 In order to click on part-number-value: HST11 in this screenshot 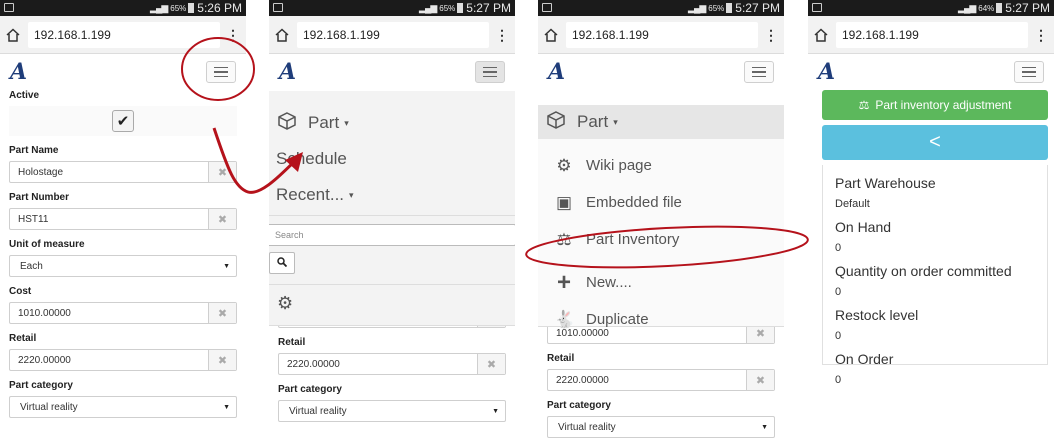, I will do `click(109, 219)`.